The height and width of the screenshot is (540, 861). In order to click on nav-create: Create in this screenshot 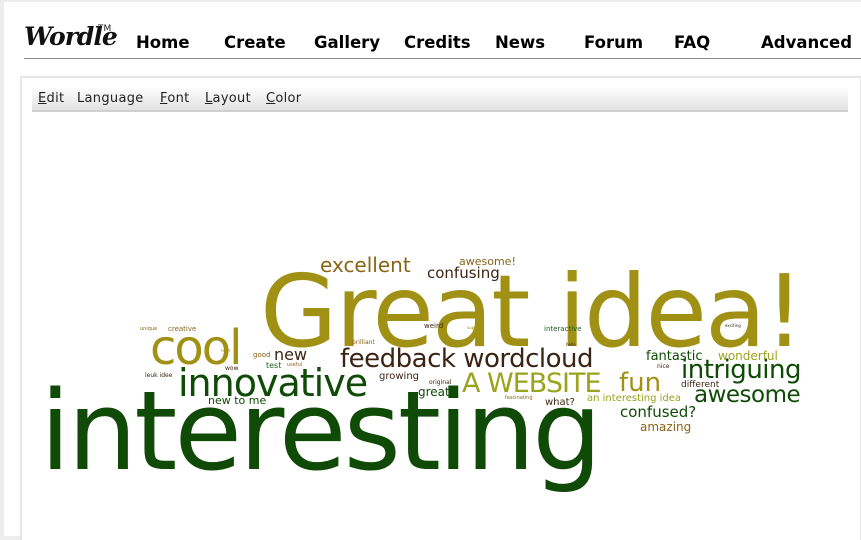, I will do `click(255, 42)`.